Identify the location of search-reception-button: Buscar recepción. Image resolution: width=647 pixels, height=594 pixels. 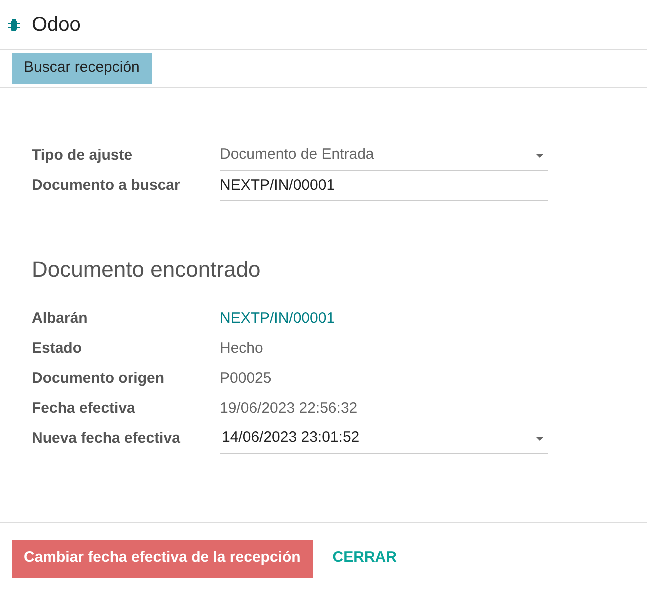
(82, 68).